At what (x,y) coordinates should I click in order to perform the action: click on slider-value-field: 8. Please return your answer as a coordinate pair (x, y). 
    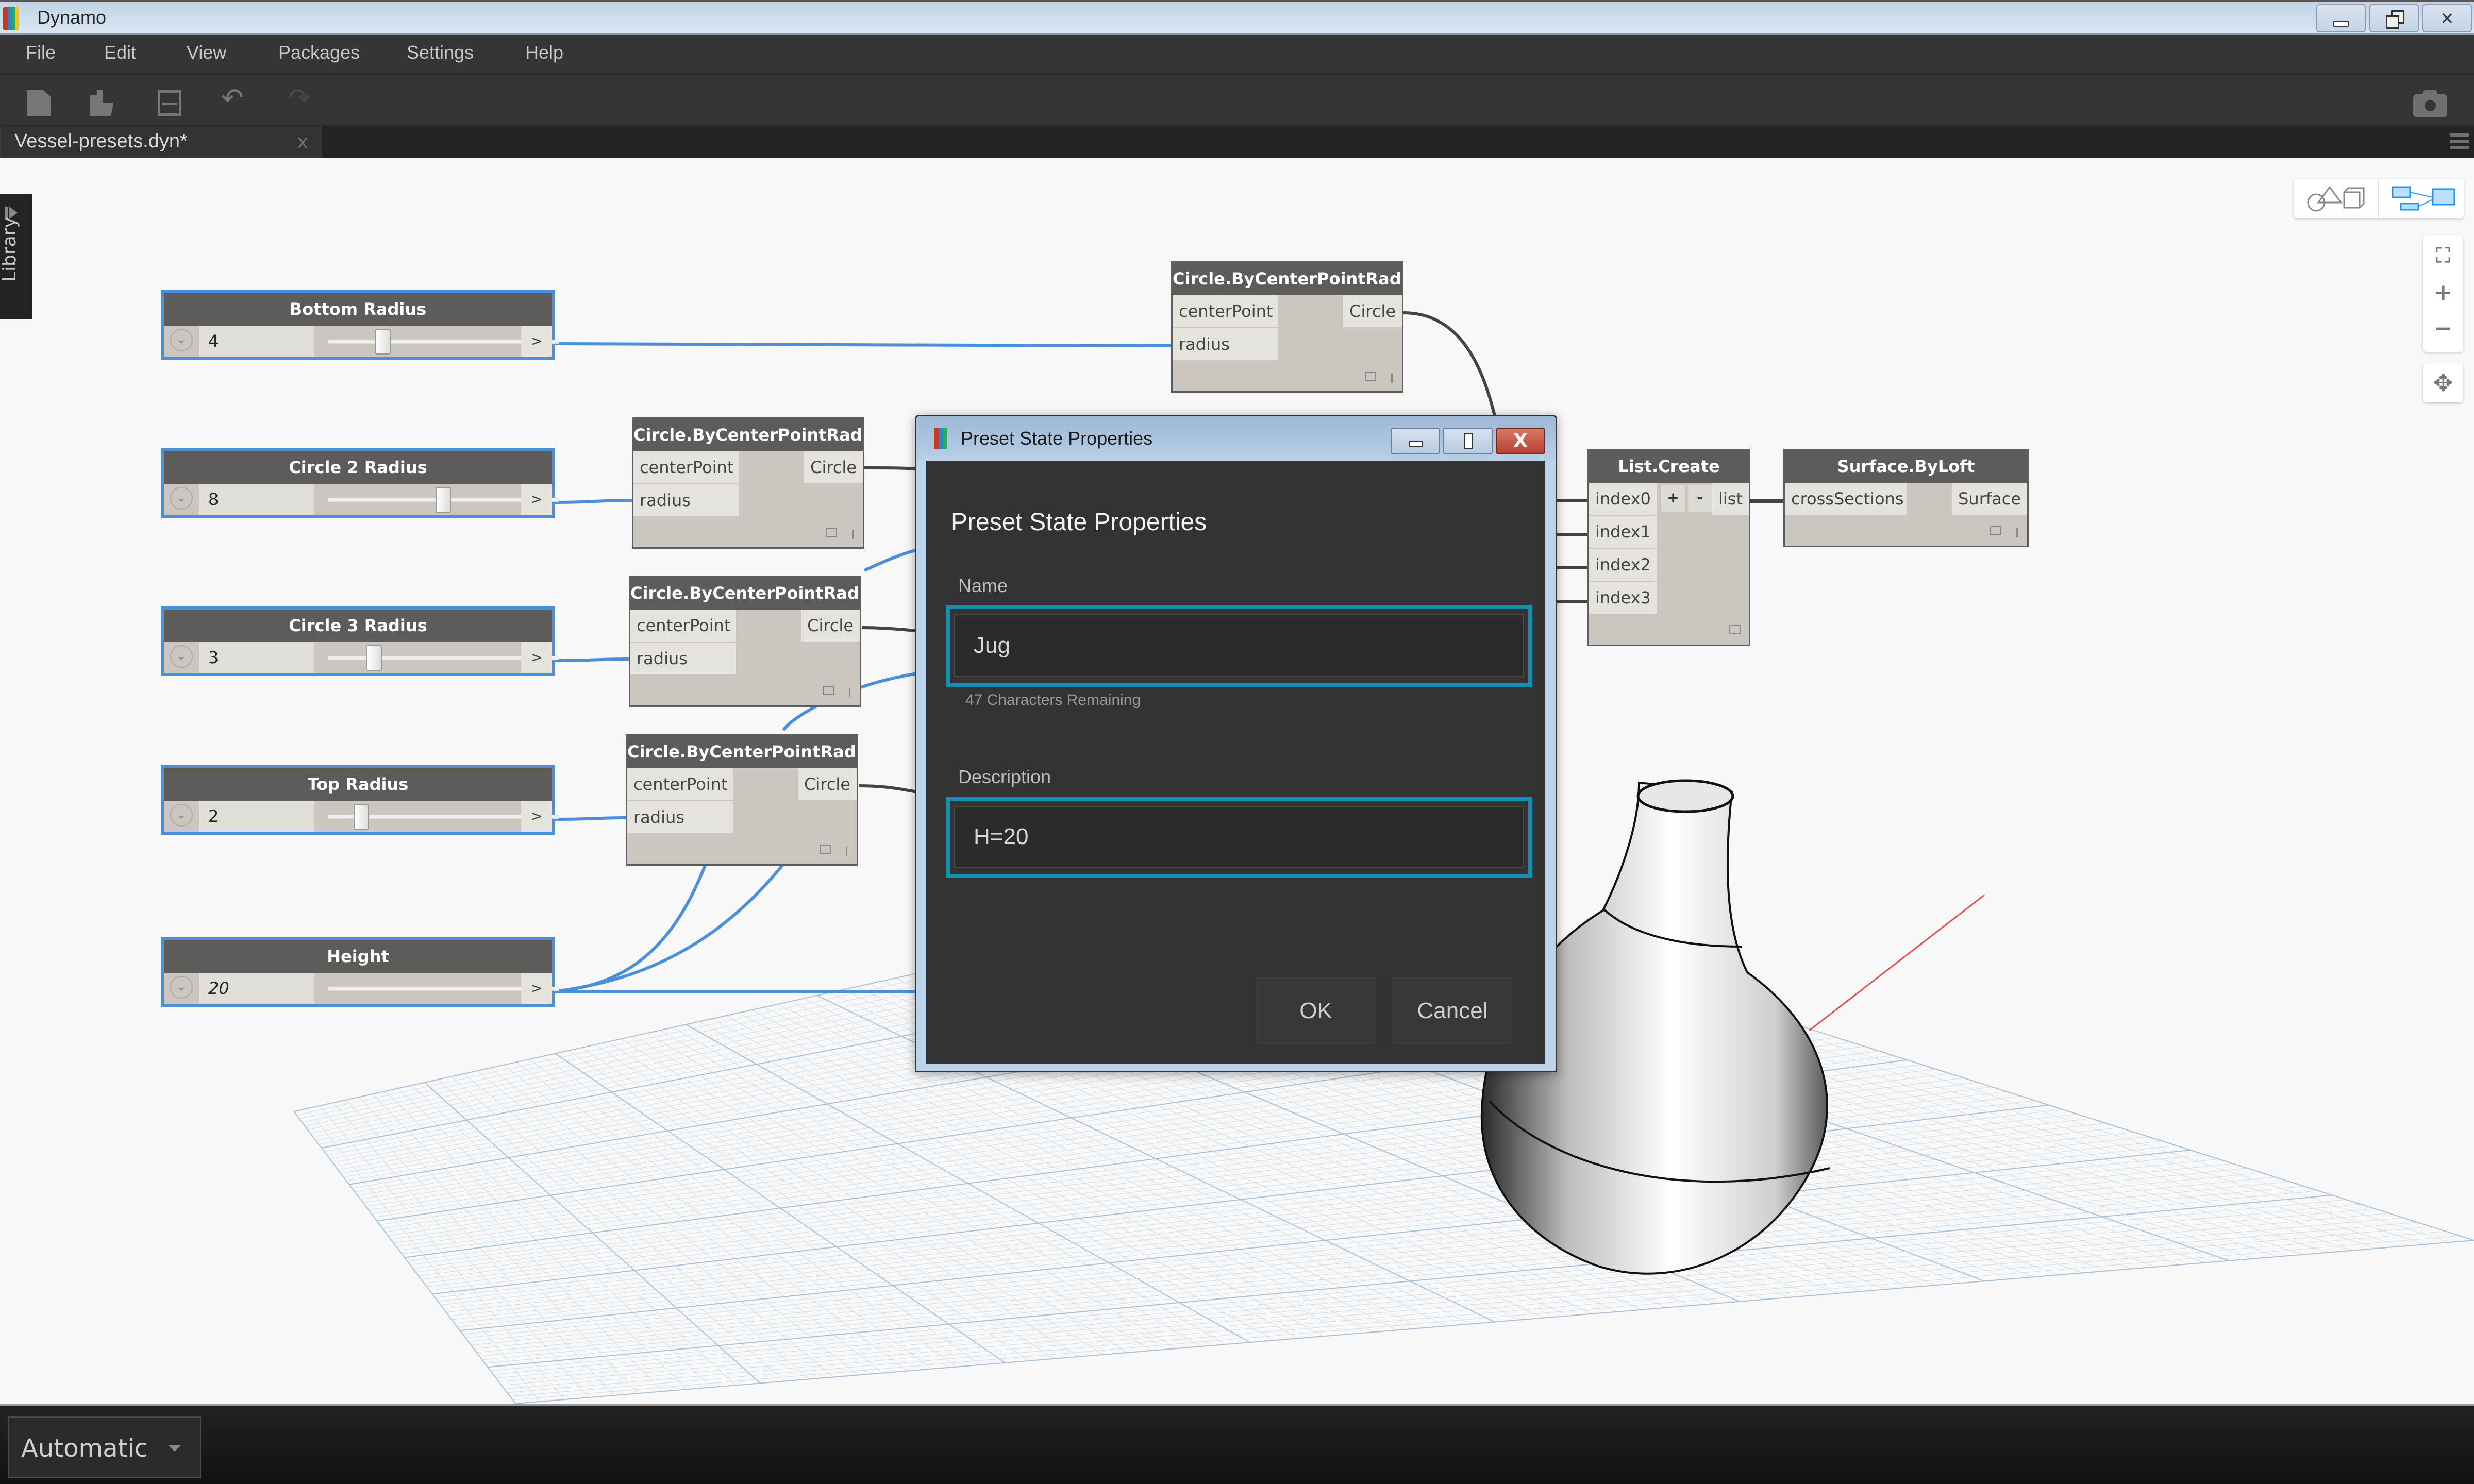
    Looking at the image, I should click on (256, 499).